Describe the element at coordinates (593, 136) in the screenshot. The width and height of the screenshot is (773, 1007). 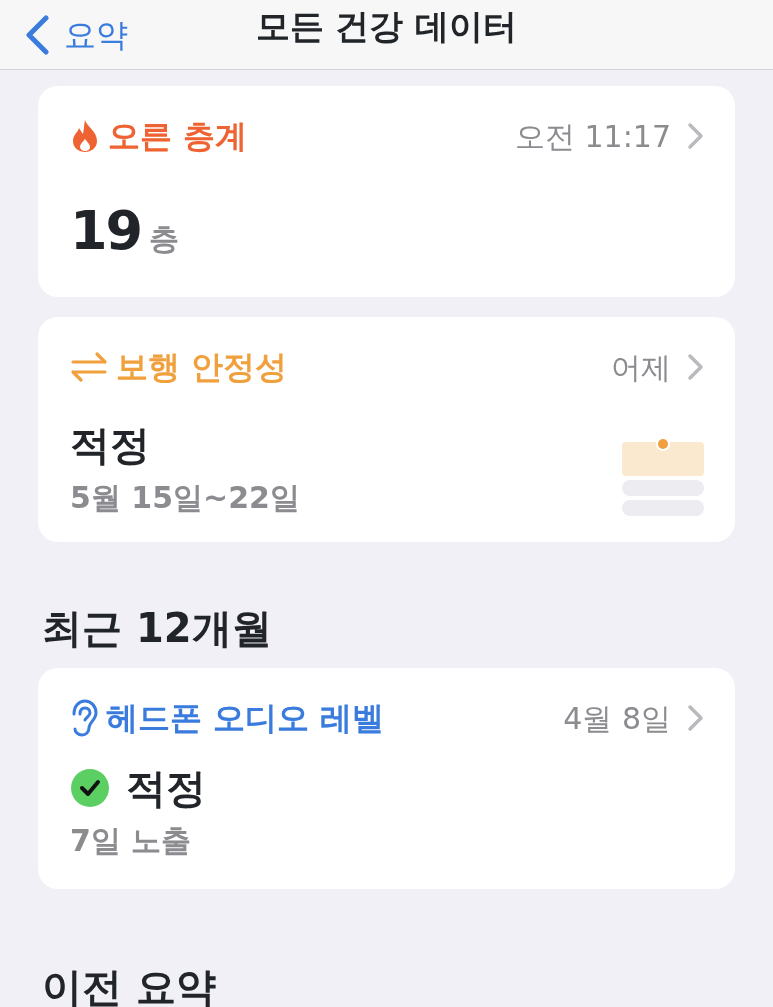
I see `timestamp: 오전 11:17` at that location.